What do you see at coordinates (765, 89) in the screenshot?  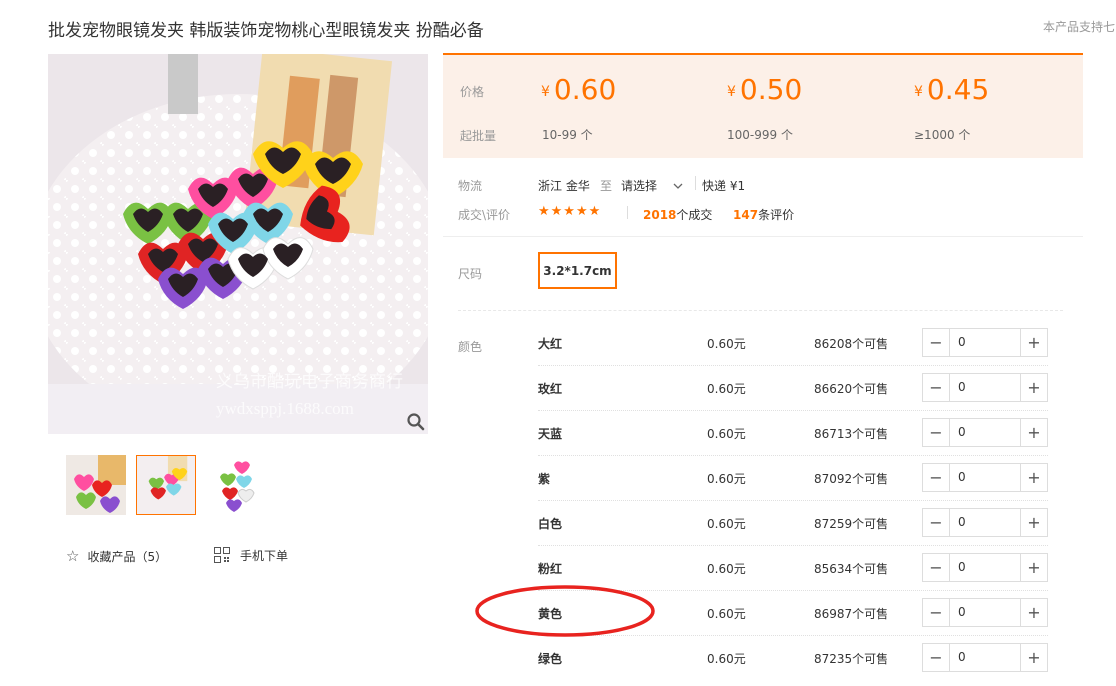 I see `price-tier-2: ¥0.50` at bounding box center [765, 89].